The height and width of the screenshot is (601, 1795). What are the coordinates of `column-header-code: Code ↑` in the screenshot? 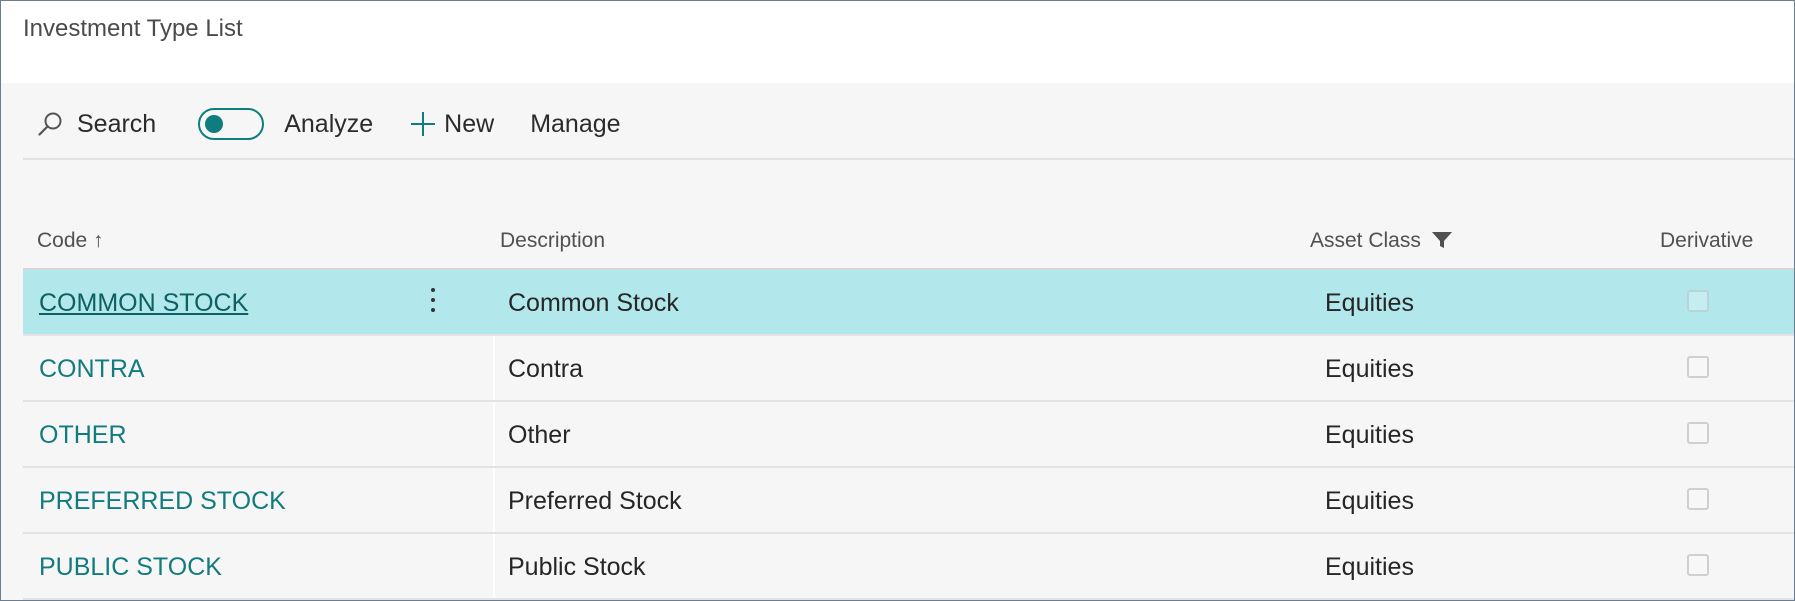 It's located at (70, 241).